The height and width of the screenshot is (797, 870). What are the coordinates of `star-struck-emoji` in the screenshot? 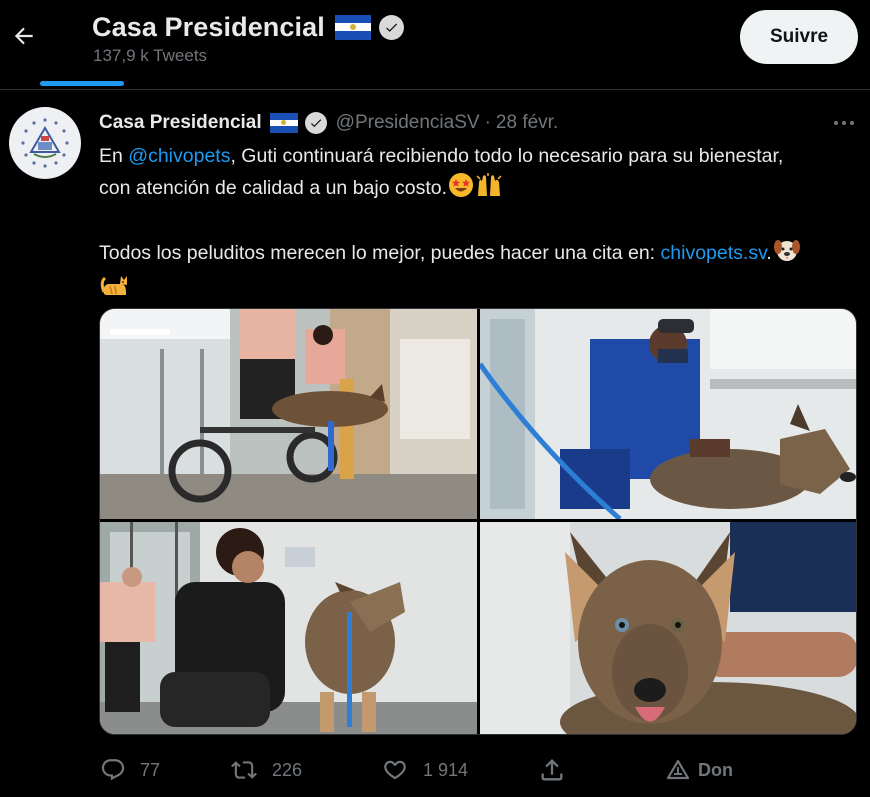 It's located at (461, 190).